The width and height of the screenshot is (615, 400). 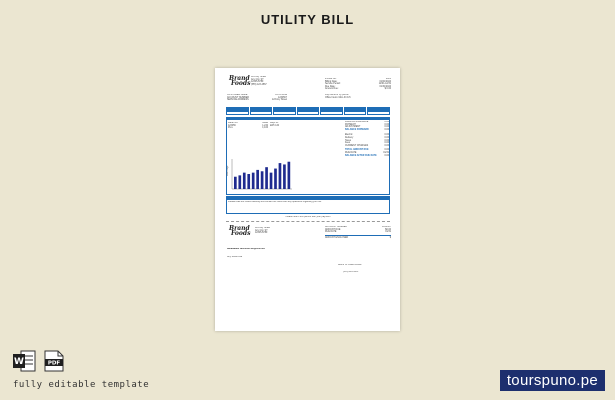 I want to click on svg-text: PDF, so click(x=54, y=364).